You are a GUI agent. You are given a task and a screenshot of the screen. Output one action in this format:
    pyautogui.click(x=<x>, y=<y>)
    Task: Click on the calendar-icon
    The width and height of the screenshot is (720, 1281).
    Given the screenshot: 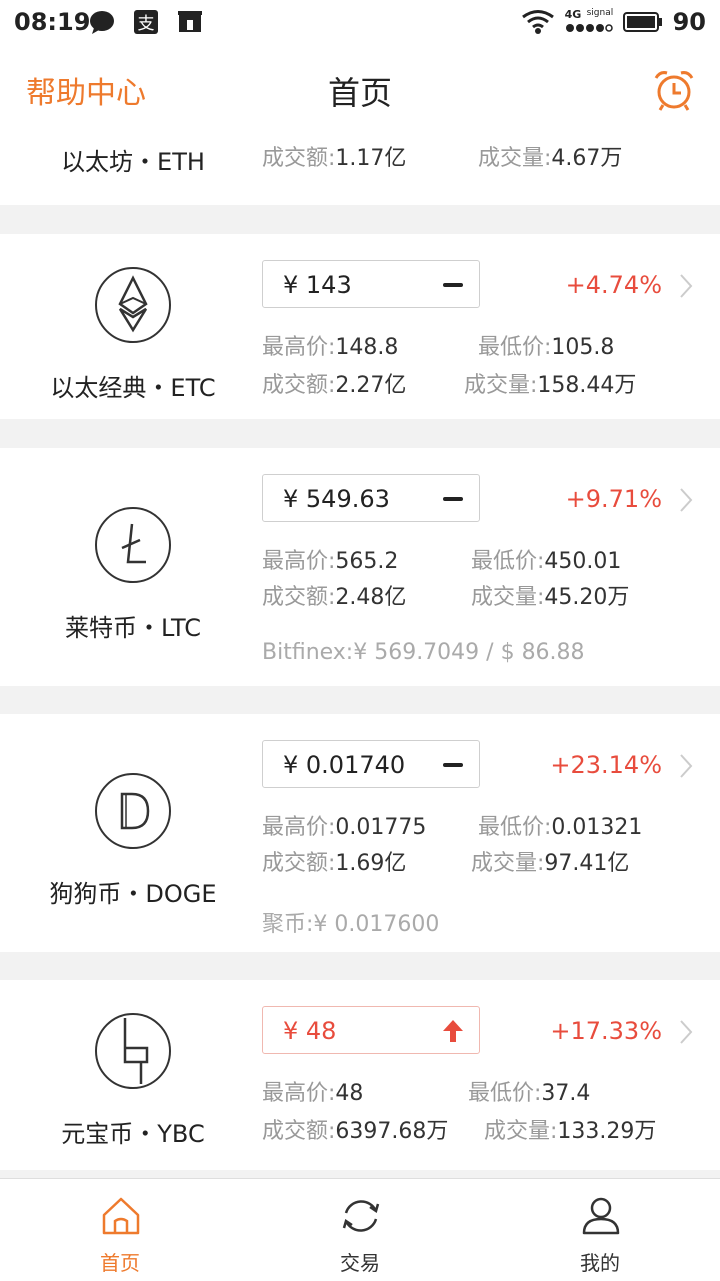 What is the action you would take?
    pyautogui.click(x=190, y=21)
    